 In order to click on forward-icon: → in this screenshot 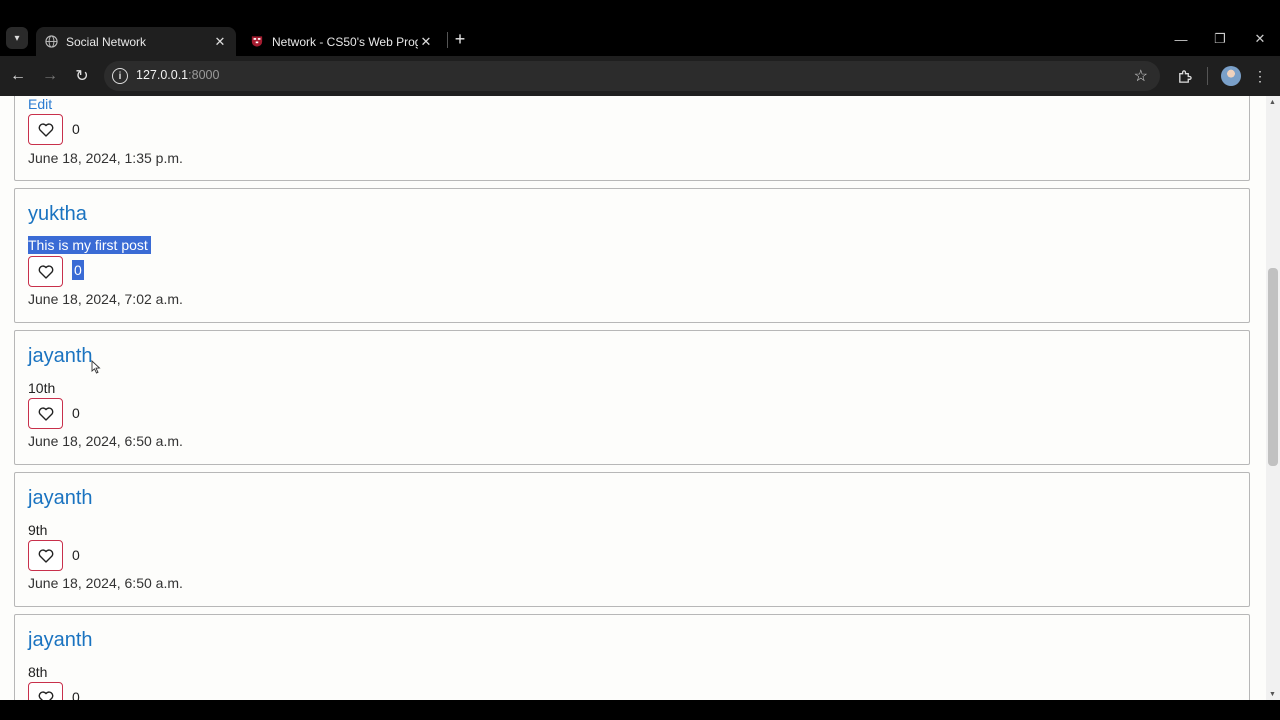, I will do `click(50, 76)`.